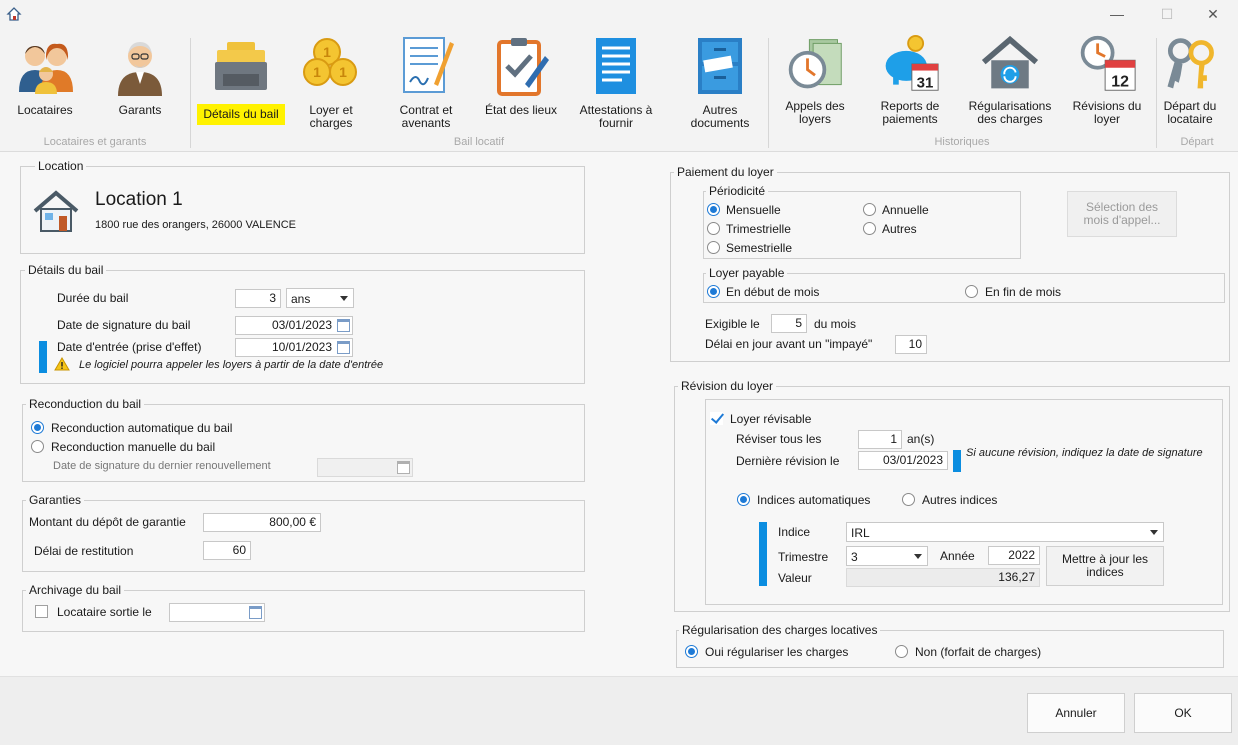 This screenshot has width=1238, height=745. What do you see at coordinates (262, 522) in the screenshot?
I see `depot-input: 800,00 €` at bounding box center [262, 522].